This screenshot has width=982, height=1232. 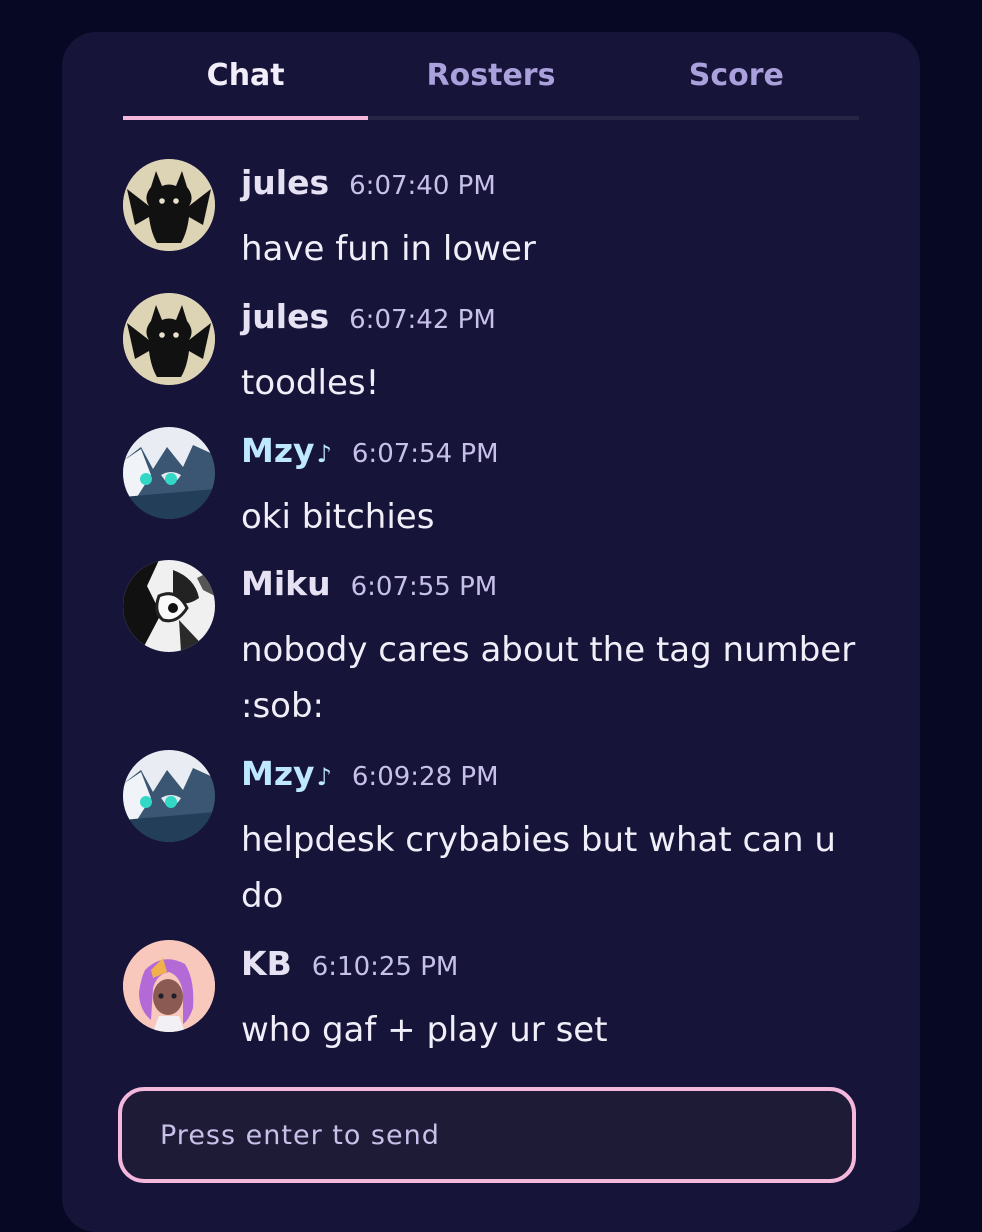 I want to click on username: Miku, so click(x=286, y=583).